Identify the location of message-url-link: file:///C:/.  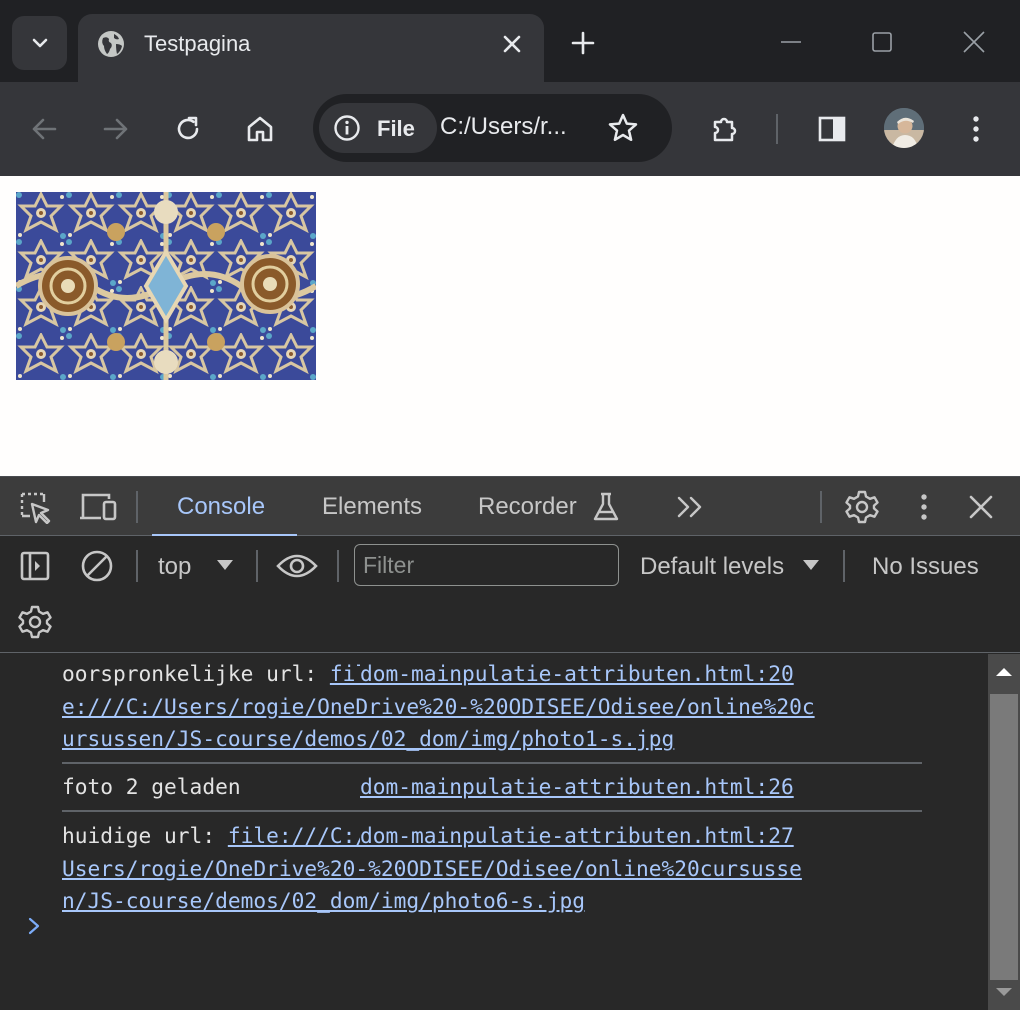
(298, 835).